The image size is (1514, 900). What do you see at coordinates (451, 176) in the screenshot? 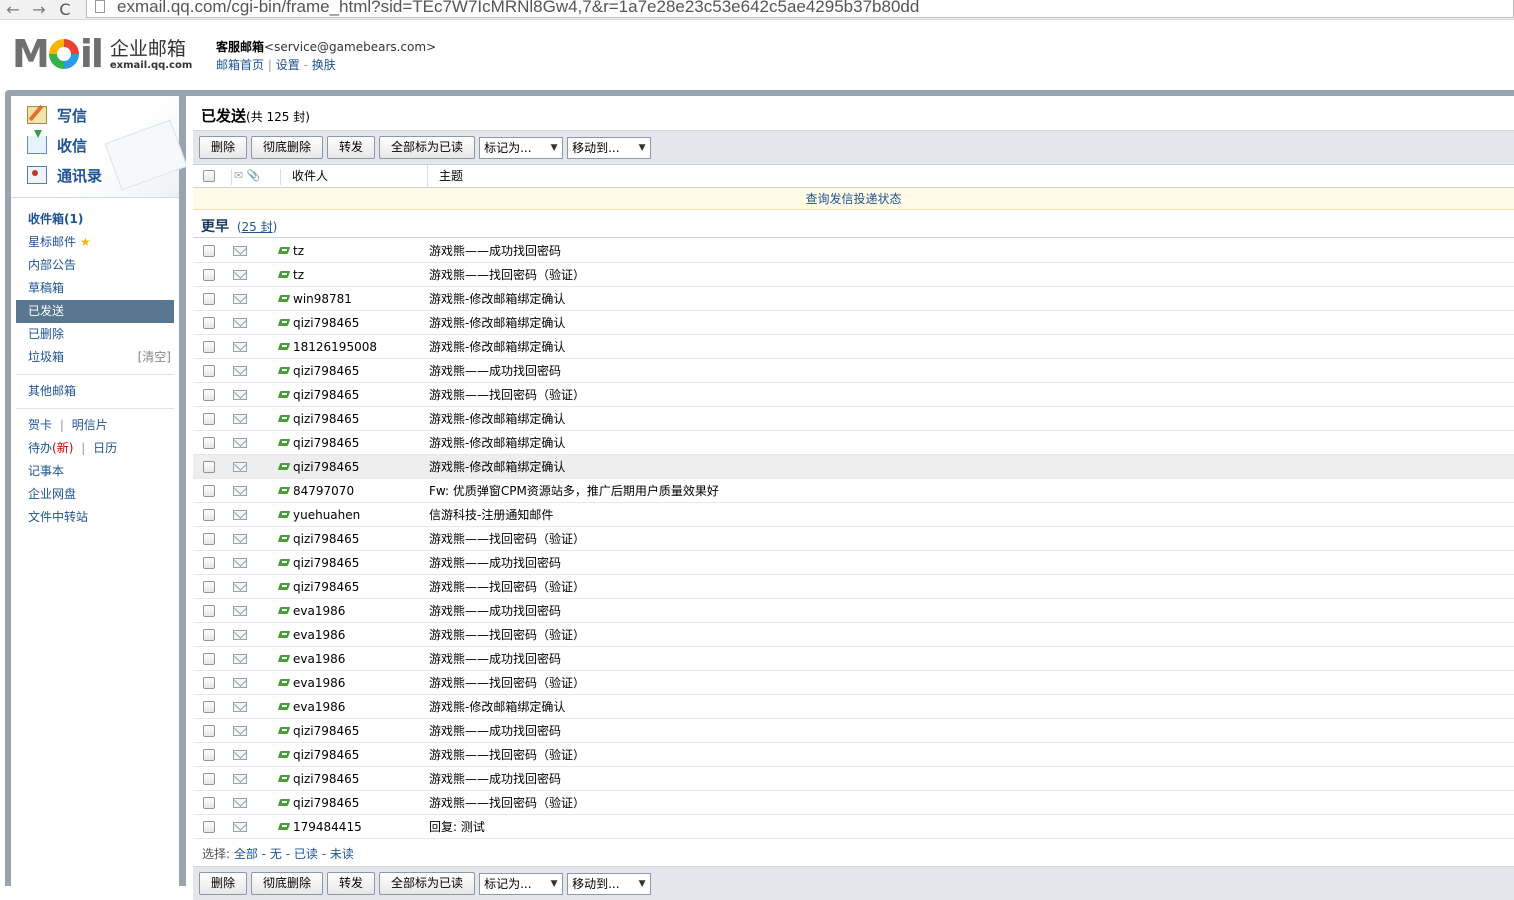
I see `subject-column-header: 主题` at bounding box center [451, 176].